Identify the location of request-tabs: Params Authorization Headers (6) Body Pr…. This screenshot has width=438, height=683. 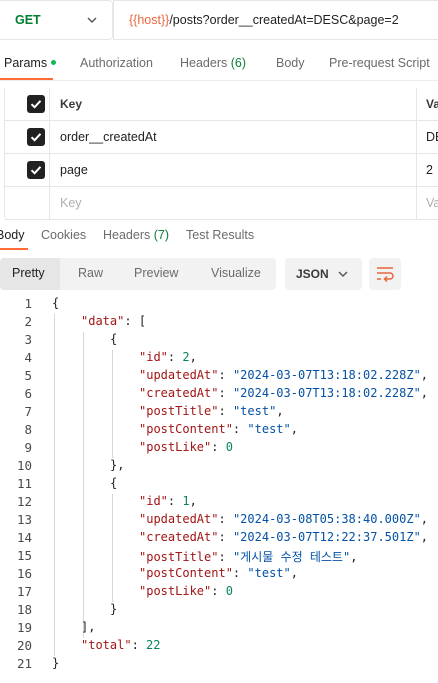
(219, 65).